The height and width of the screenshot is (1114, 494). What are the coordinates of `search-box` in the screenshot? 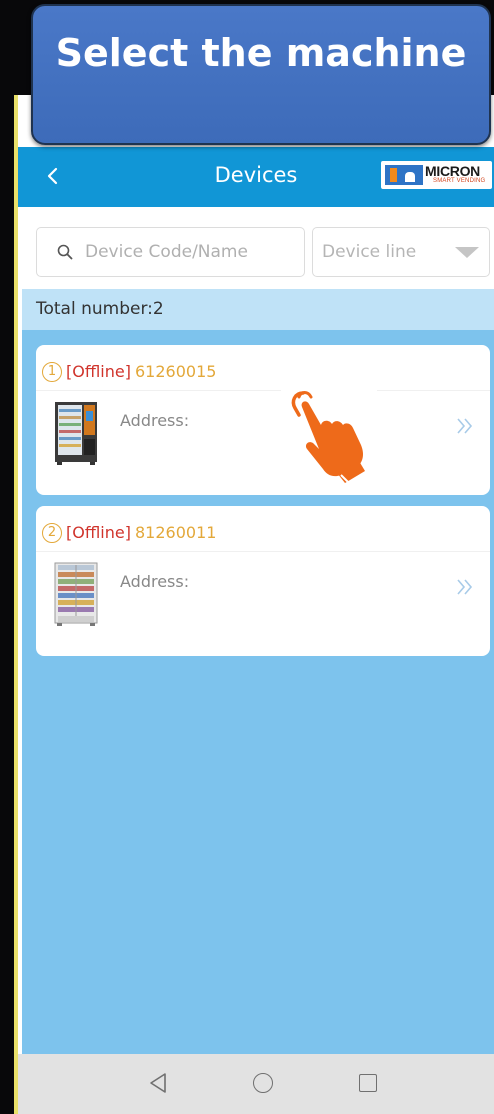 It's located at (170, 252).